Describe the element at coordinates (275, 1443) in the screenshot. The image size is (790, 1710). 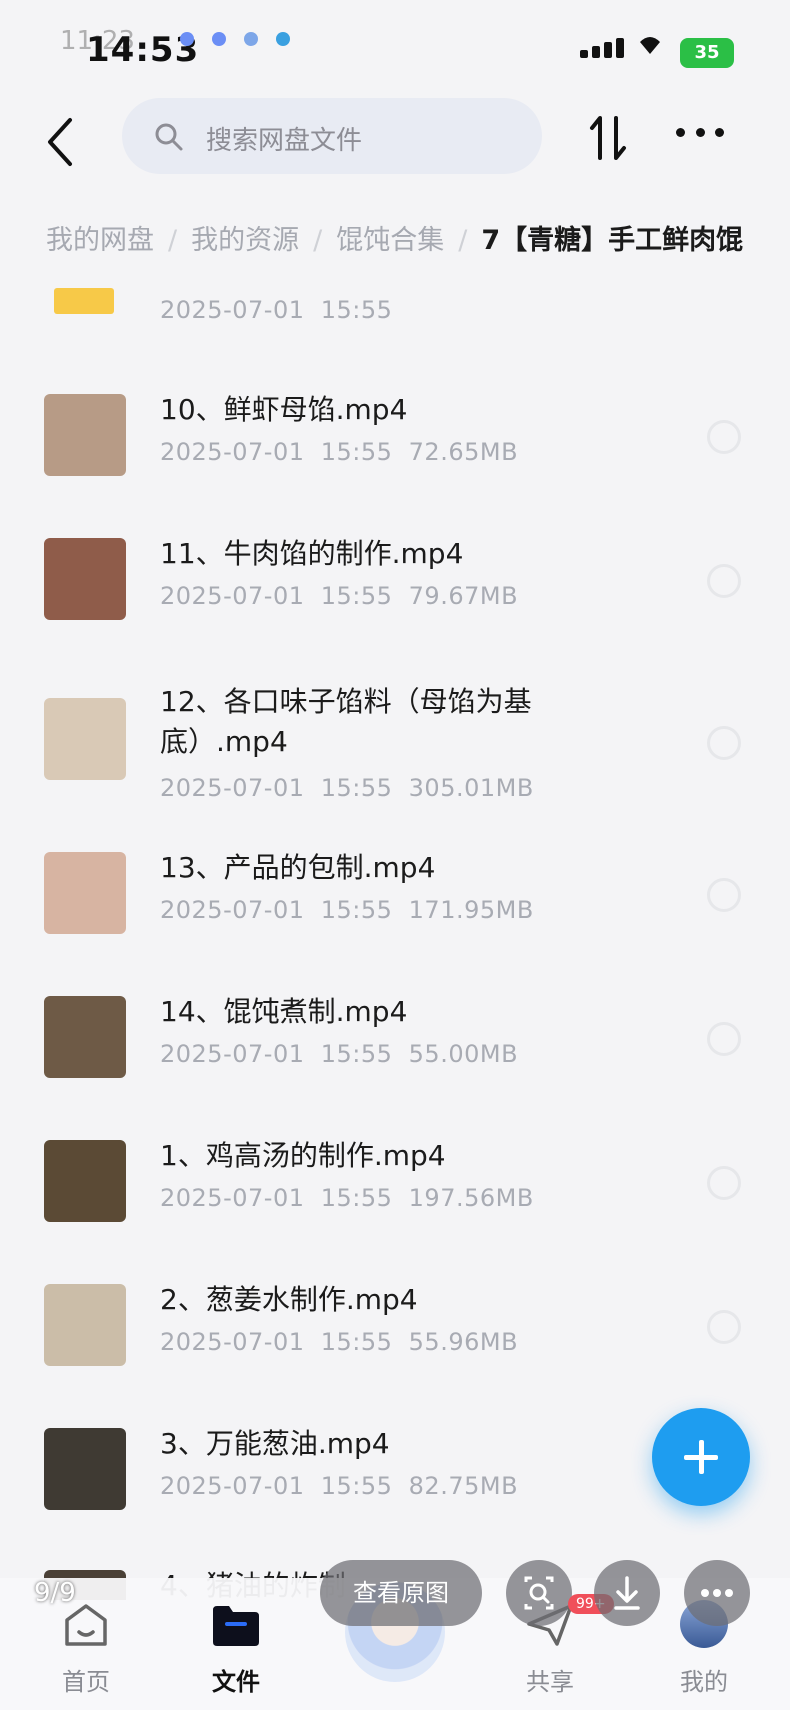
I see `file-name: 3、万能葱油.mp4` at that location.